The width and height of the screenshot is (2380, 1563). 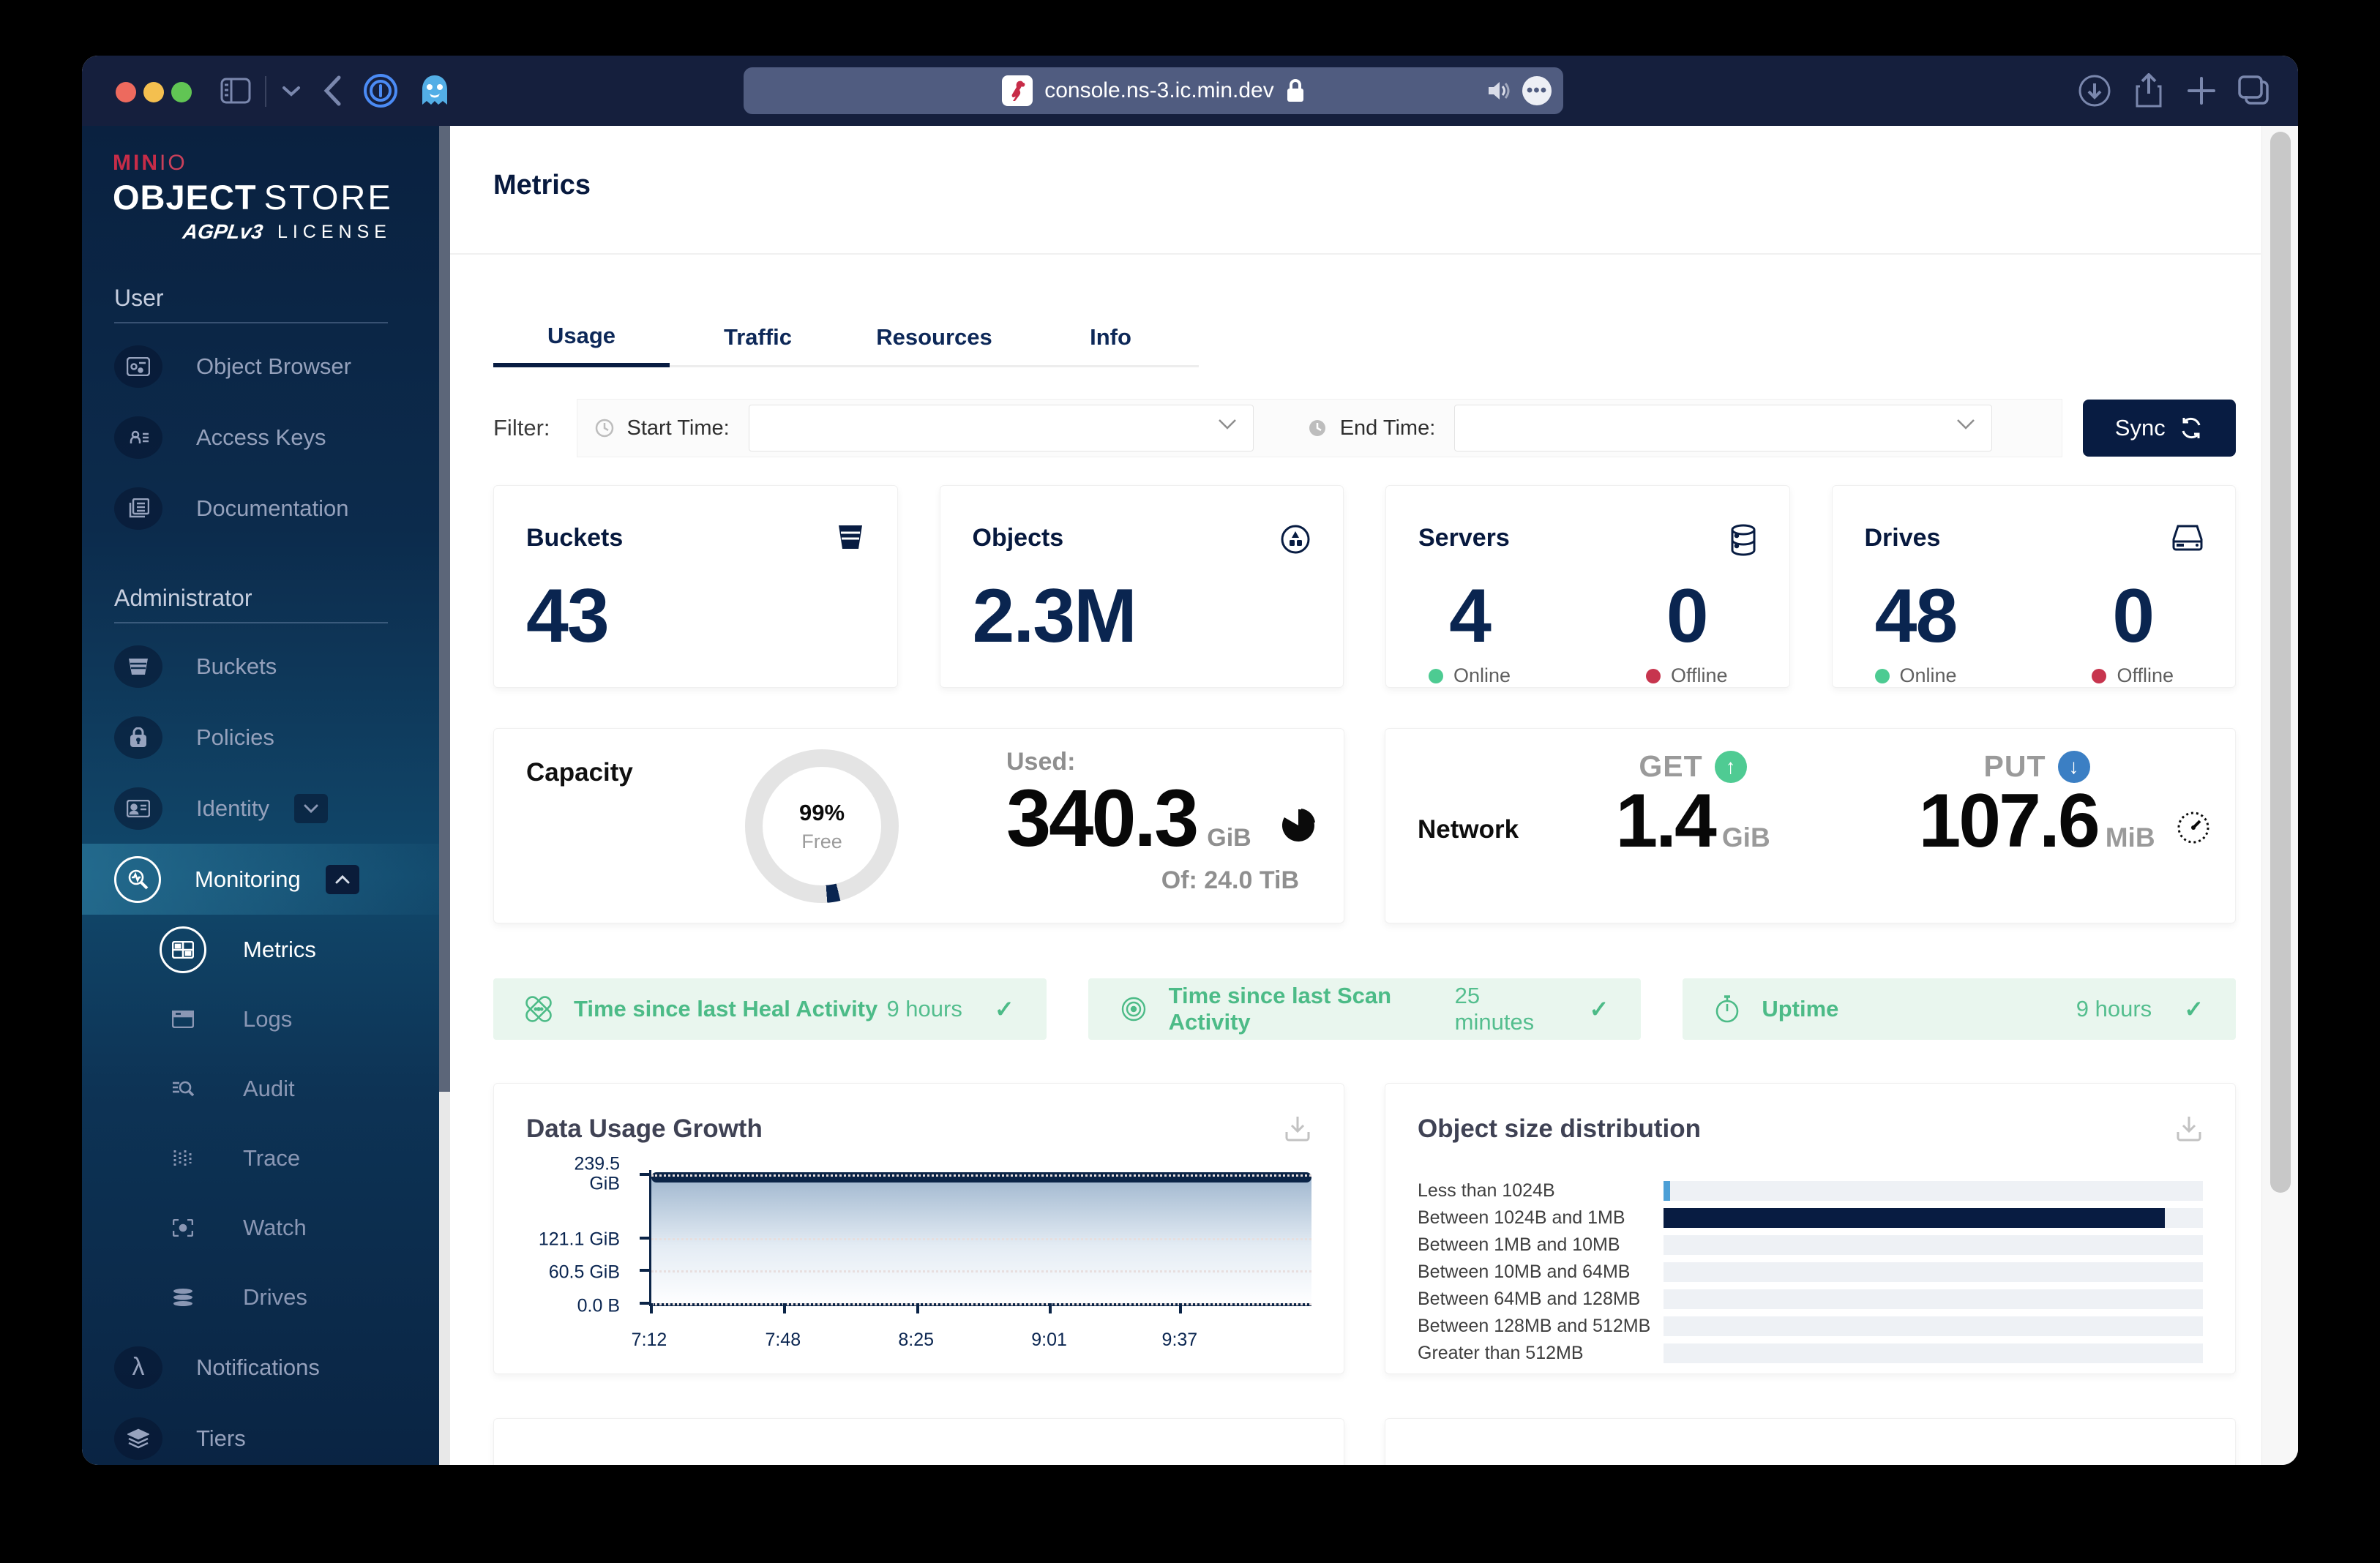 I want to click on chevron-down-icon, so click(x=291, y=90).